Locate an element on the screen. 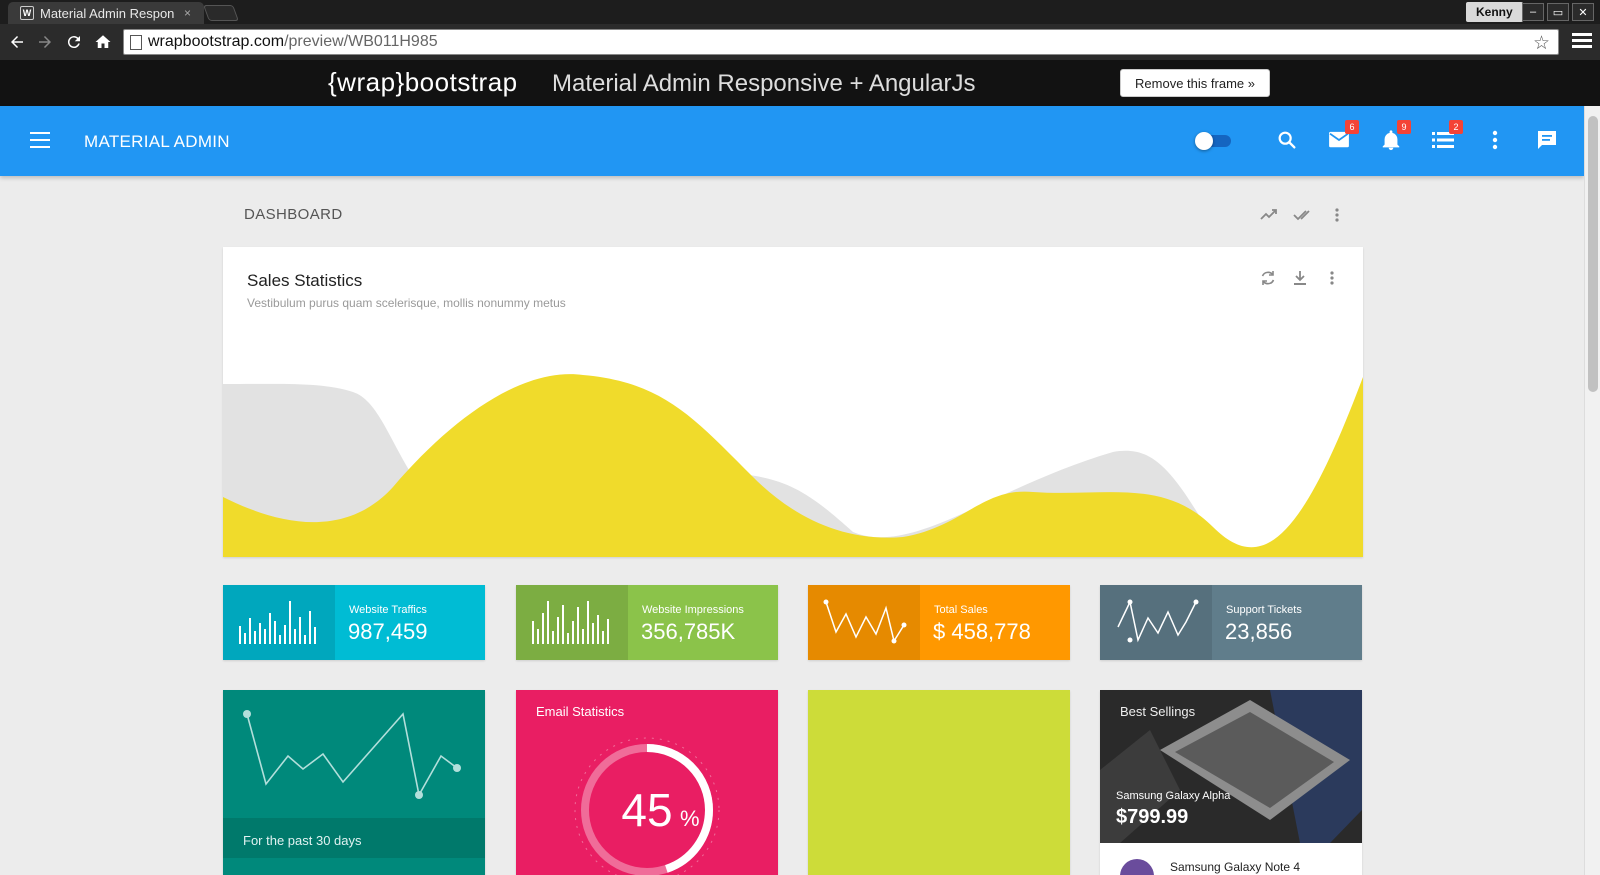  trending-up-icon is located at coordinates (1269, 215).